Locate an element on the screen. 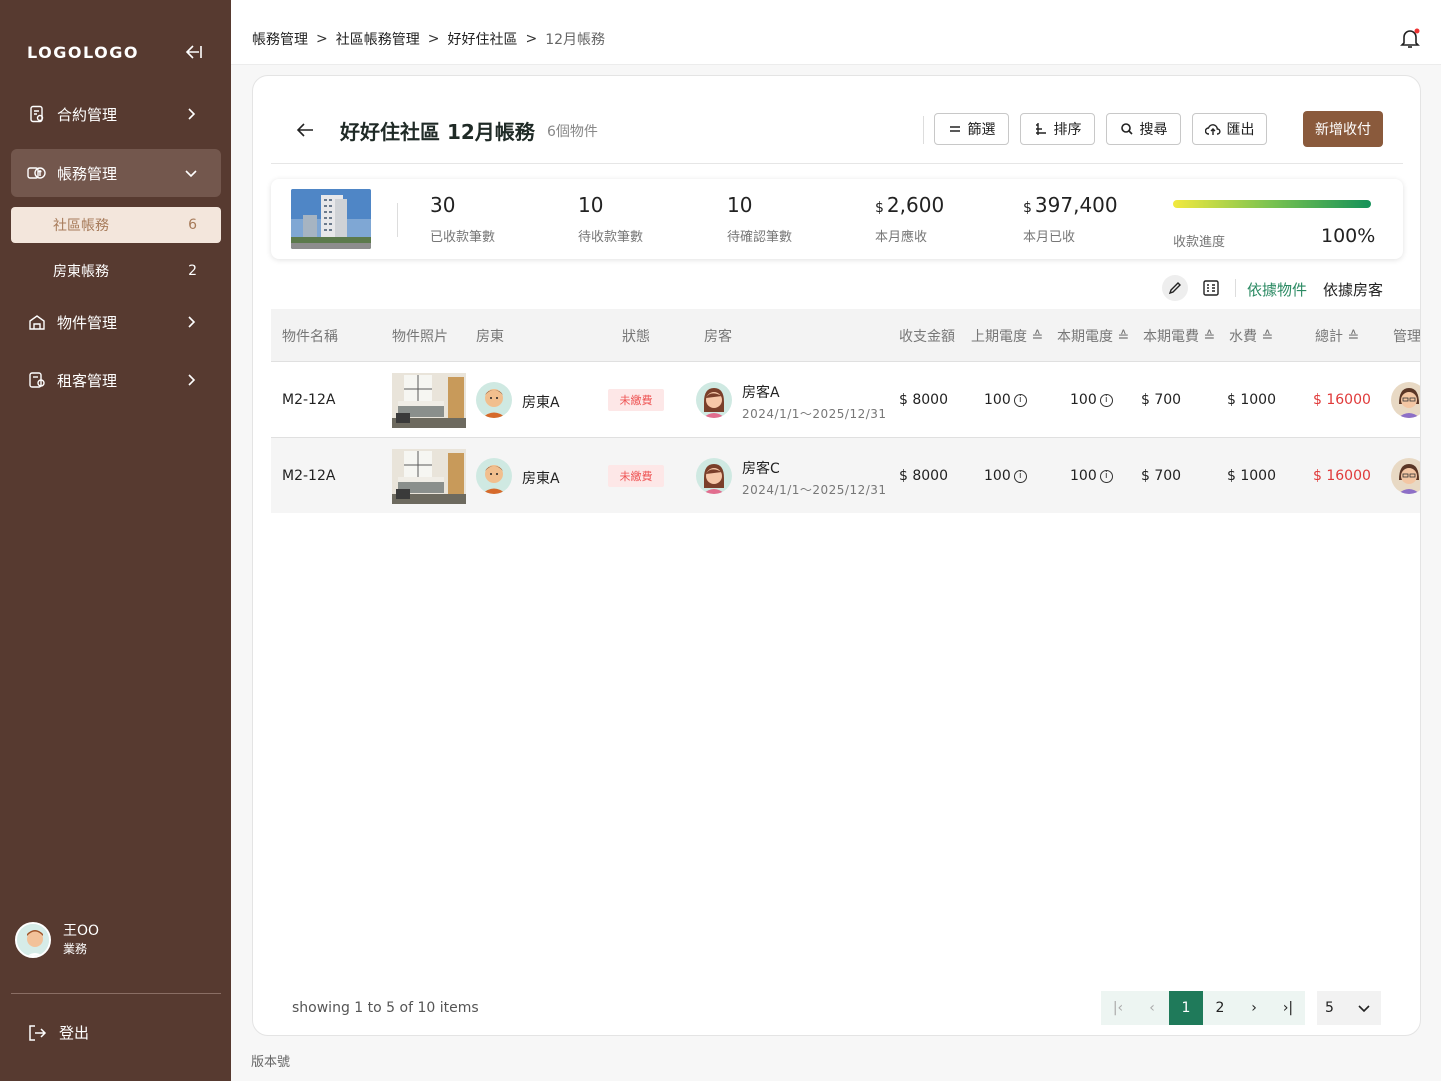  currency-symbol: $ is located at coordinates (879, 208).